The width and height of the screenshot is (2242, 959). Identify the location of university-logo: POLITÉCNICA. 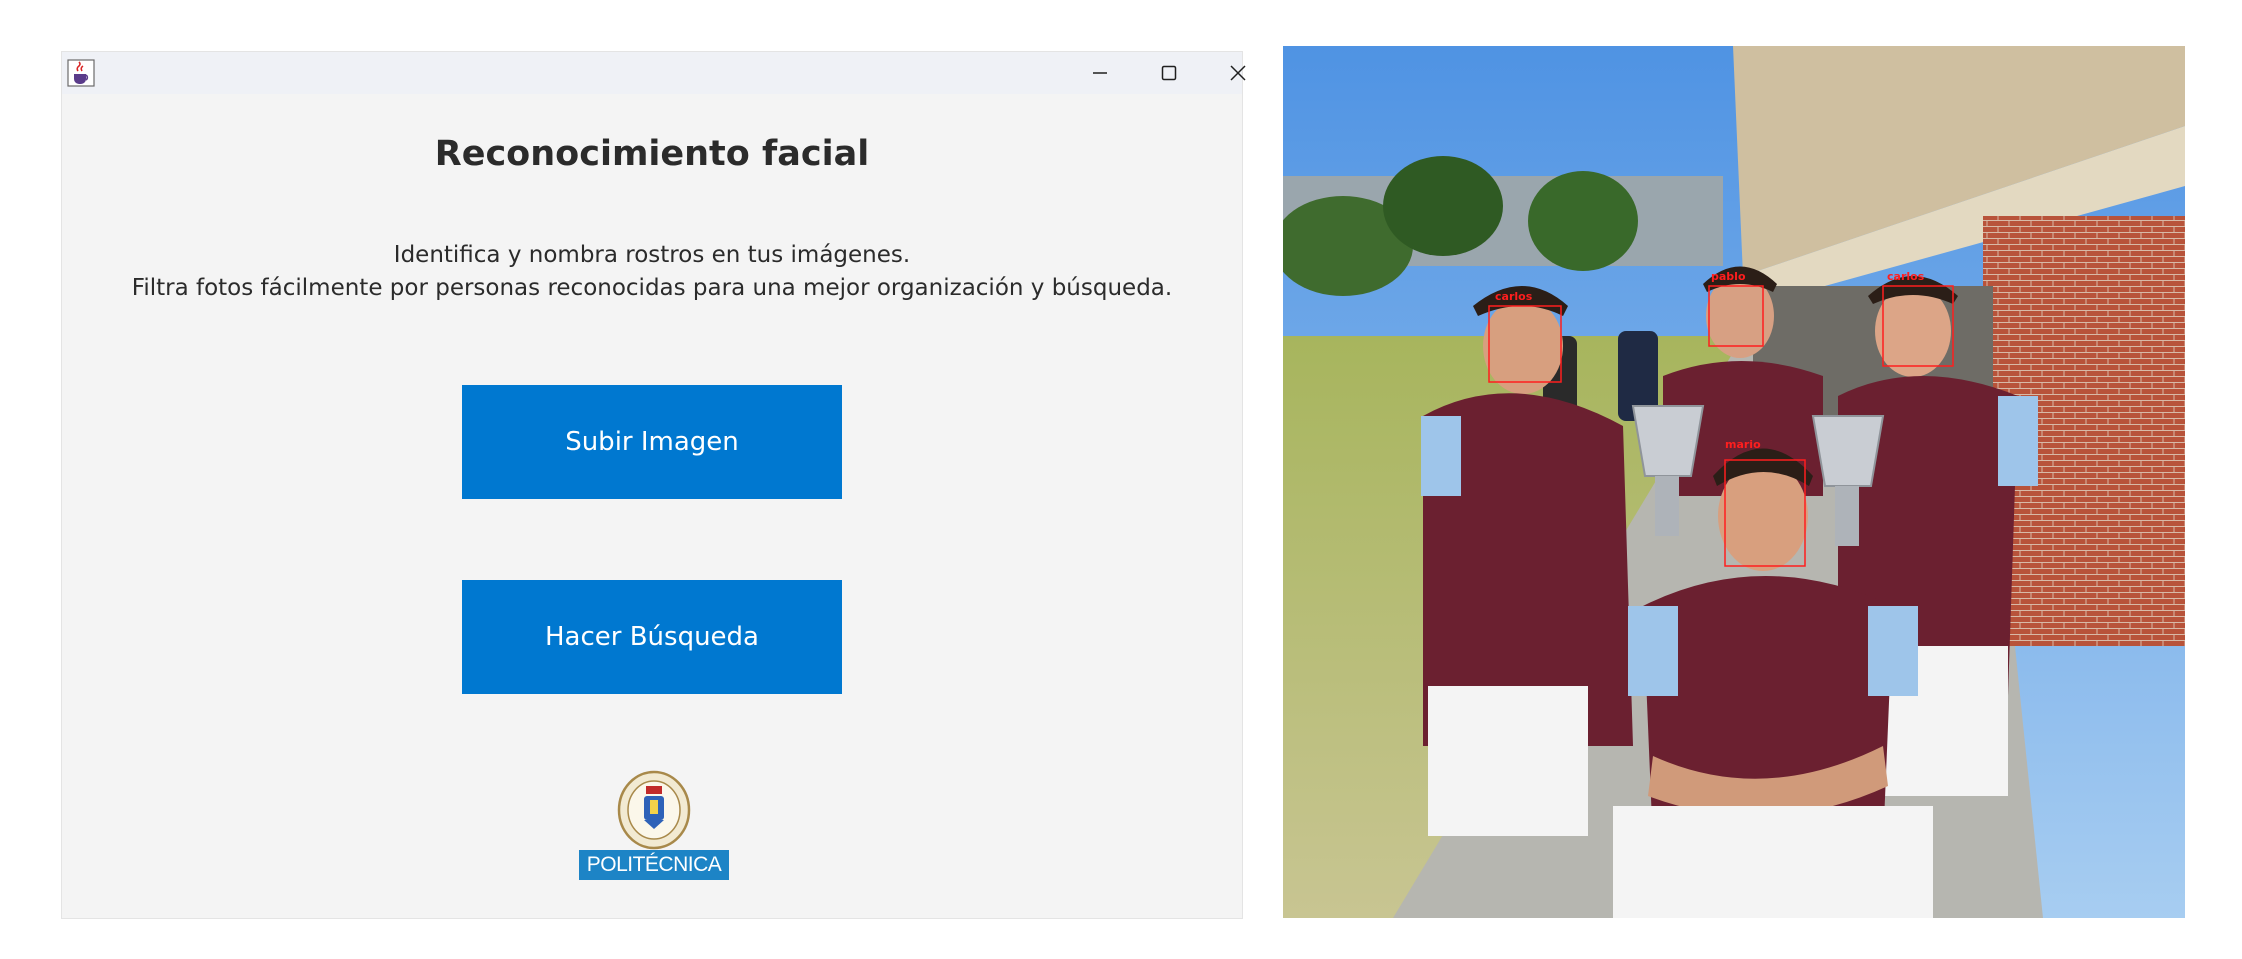
(654, 831).